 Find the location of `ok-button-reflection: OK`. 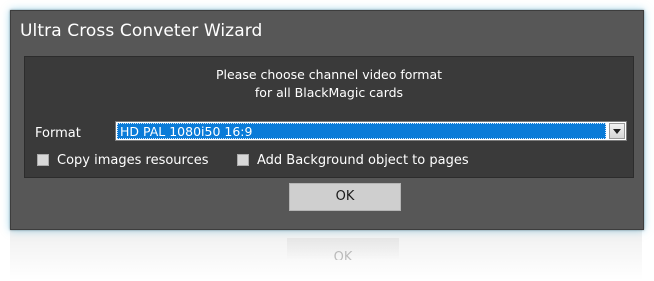

ok-button-reflection: OK is located at coordinates (343, 249).